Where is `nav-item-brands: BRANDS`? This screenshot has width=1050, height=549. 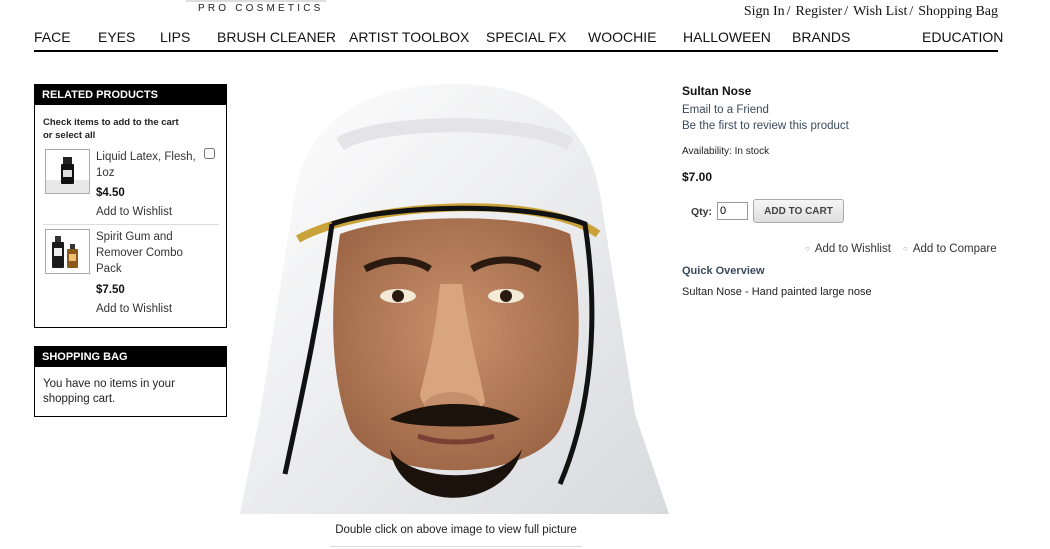 nav-item-brands: BRANDS is located at coordinates (821, 37).